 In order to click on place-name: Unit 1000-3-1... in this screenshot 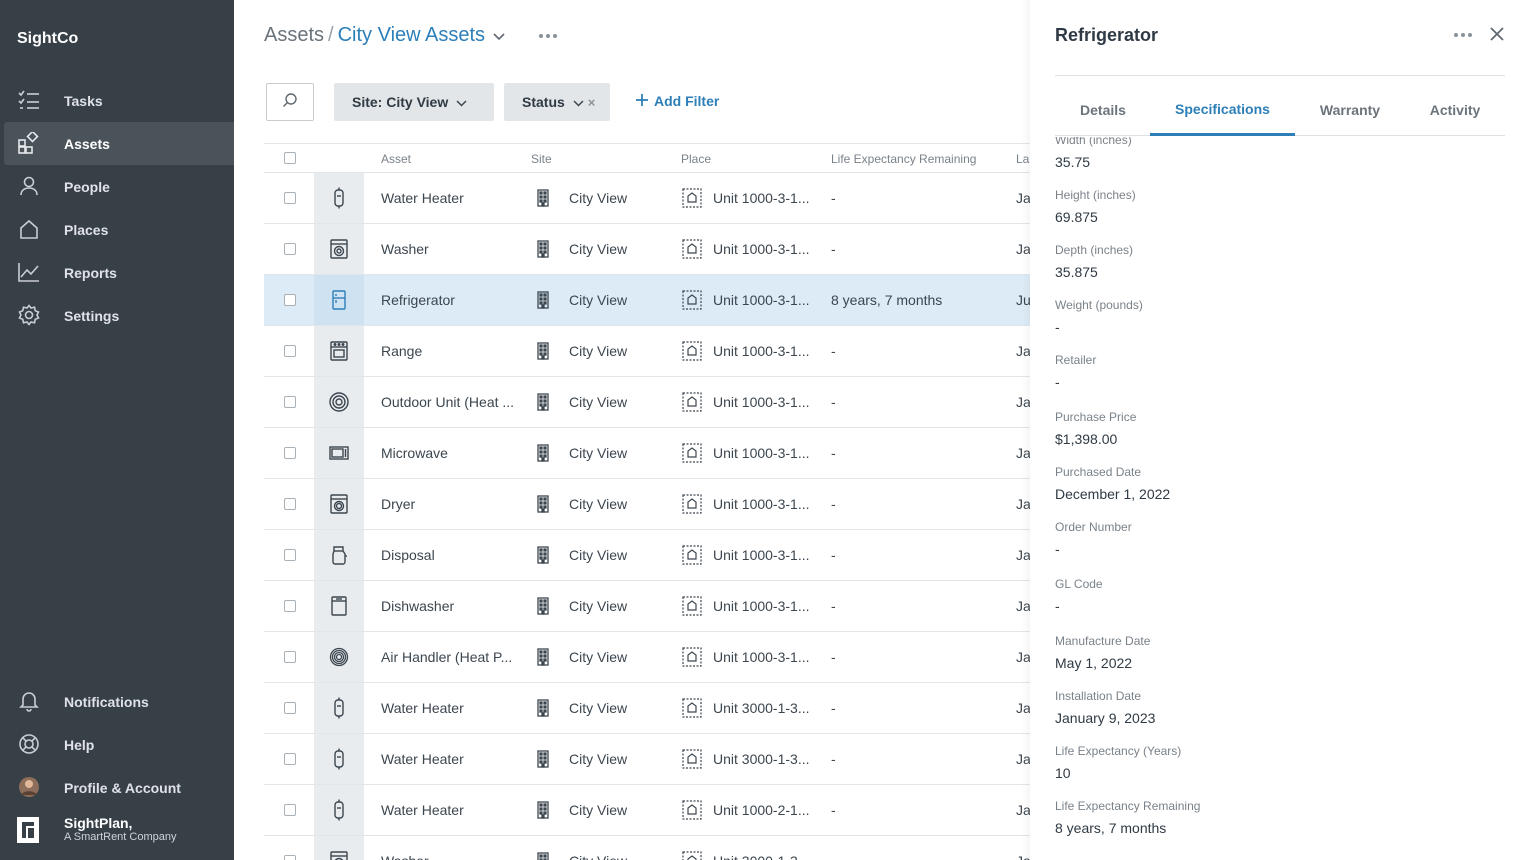, I will do `click(761, 504)`.